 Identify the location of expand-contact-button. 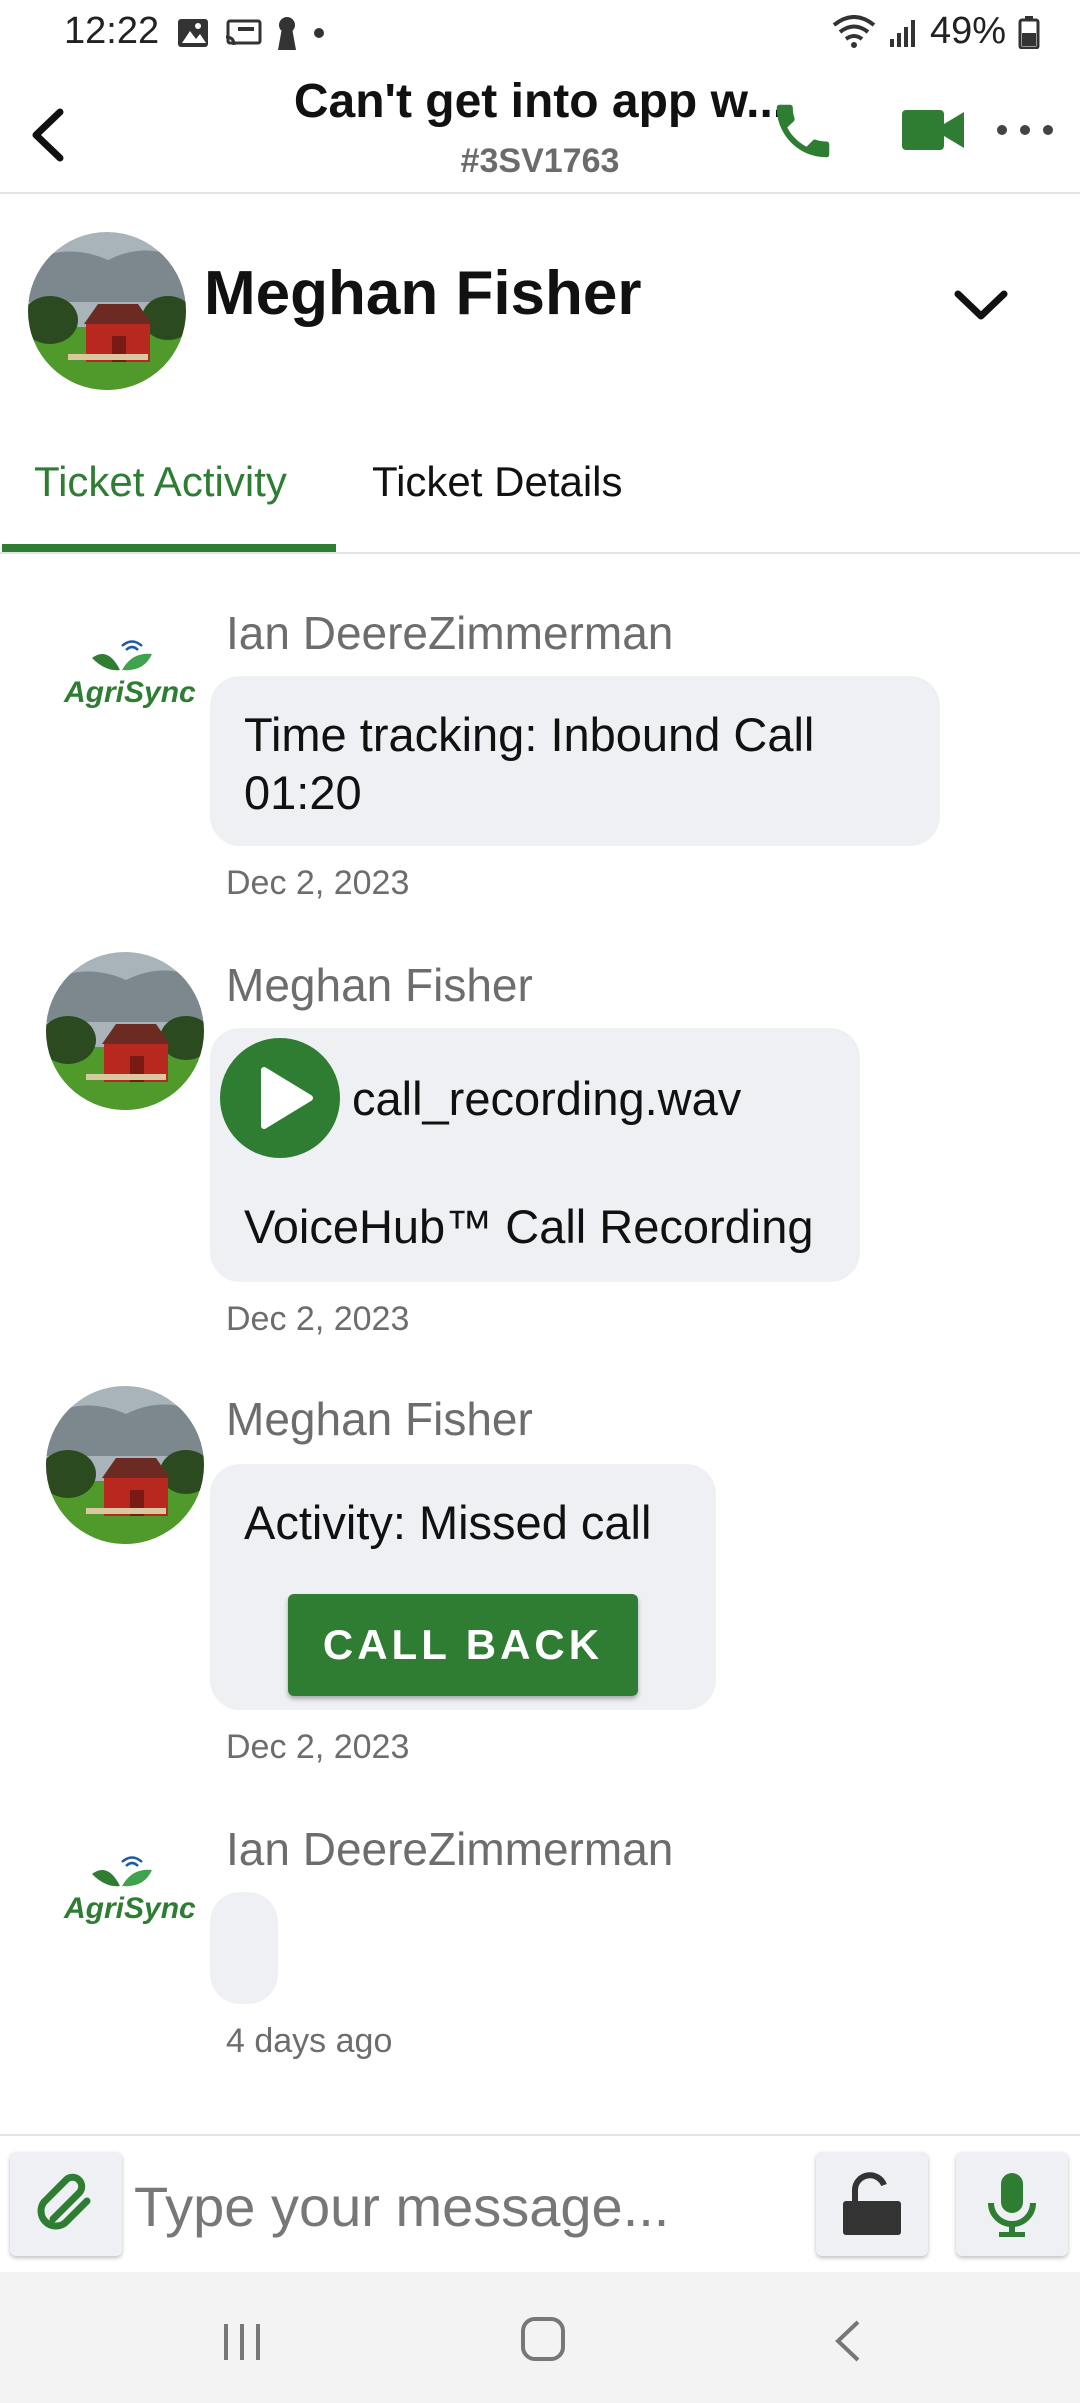
(981, 305).